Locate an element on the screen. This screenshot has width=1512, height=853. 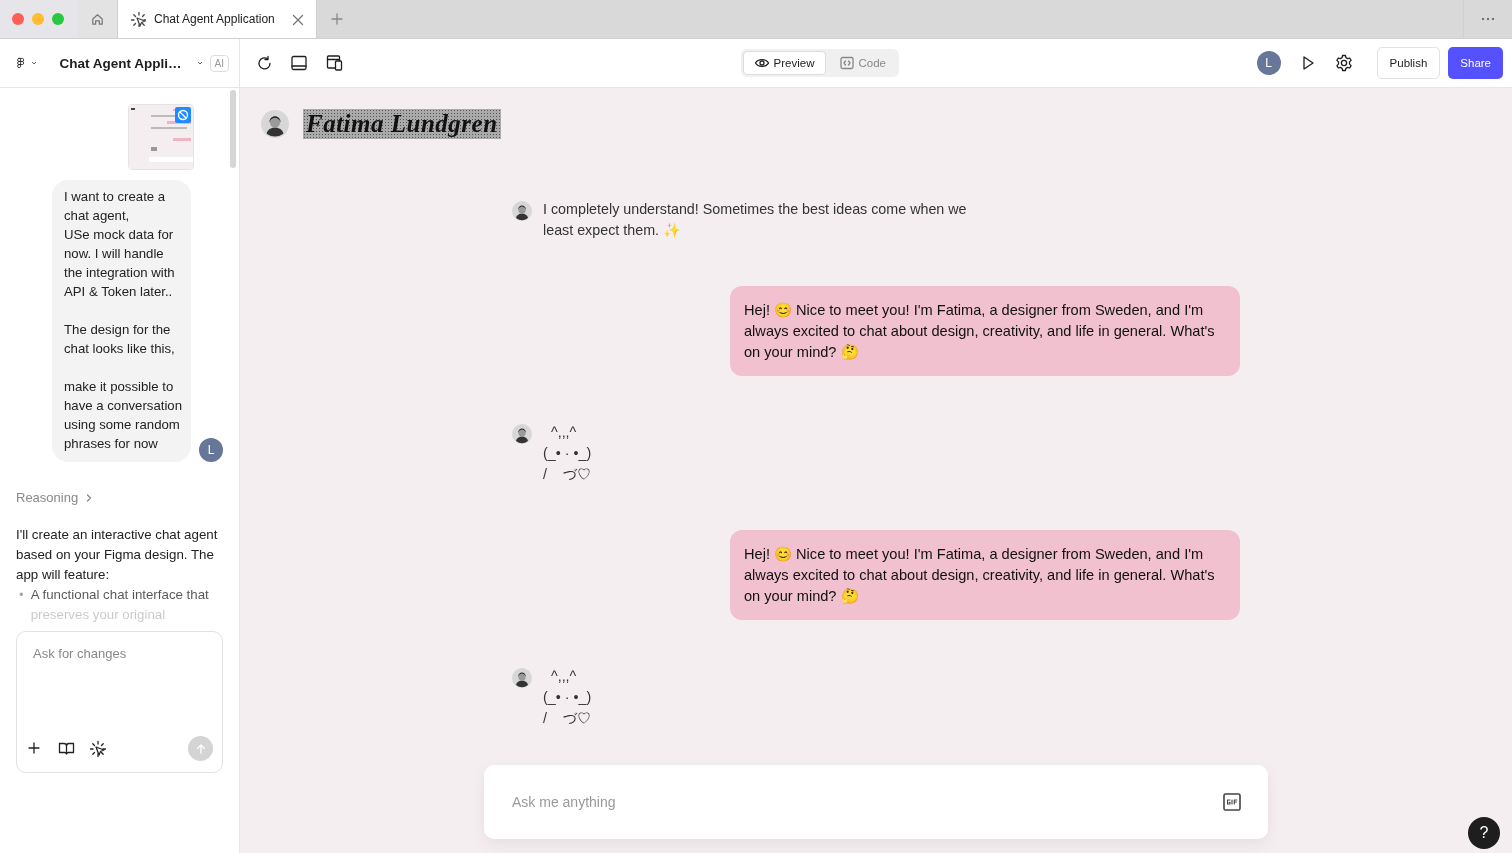
help-button: ? is located at coordinates (1484, 833).